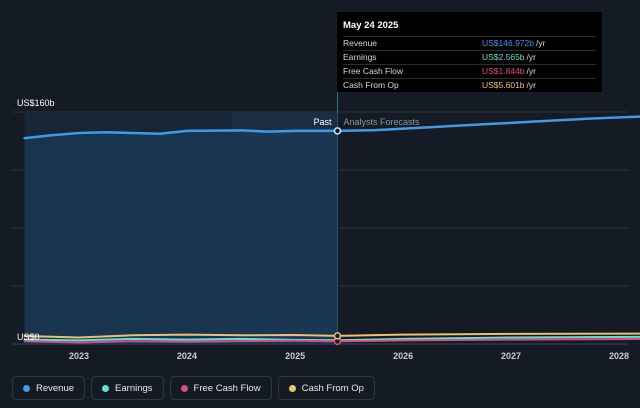  Describe the element at coordinates (508, 43) in the screenshot. I see `tooltip-value: US$146.972b` at that location.